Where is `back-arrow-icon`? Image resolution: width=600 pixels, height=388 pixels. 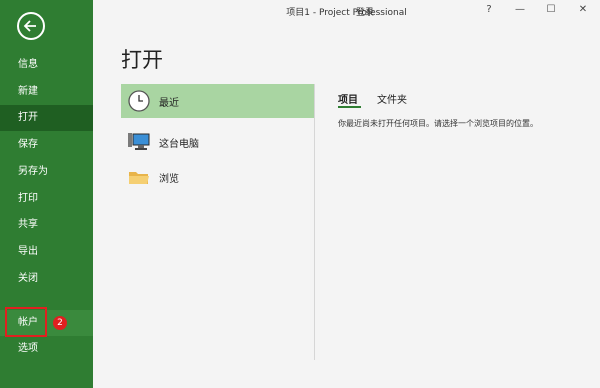
back-arrow-icon is located at coordinates (29, 26).